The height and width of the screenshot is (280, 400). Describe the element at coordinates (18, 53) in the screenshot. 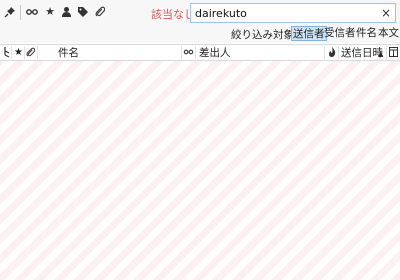

I see `star-column-icon: ★` at that location.